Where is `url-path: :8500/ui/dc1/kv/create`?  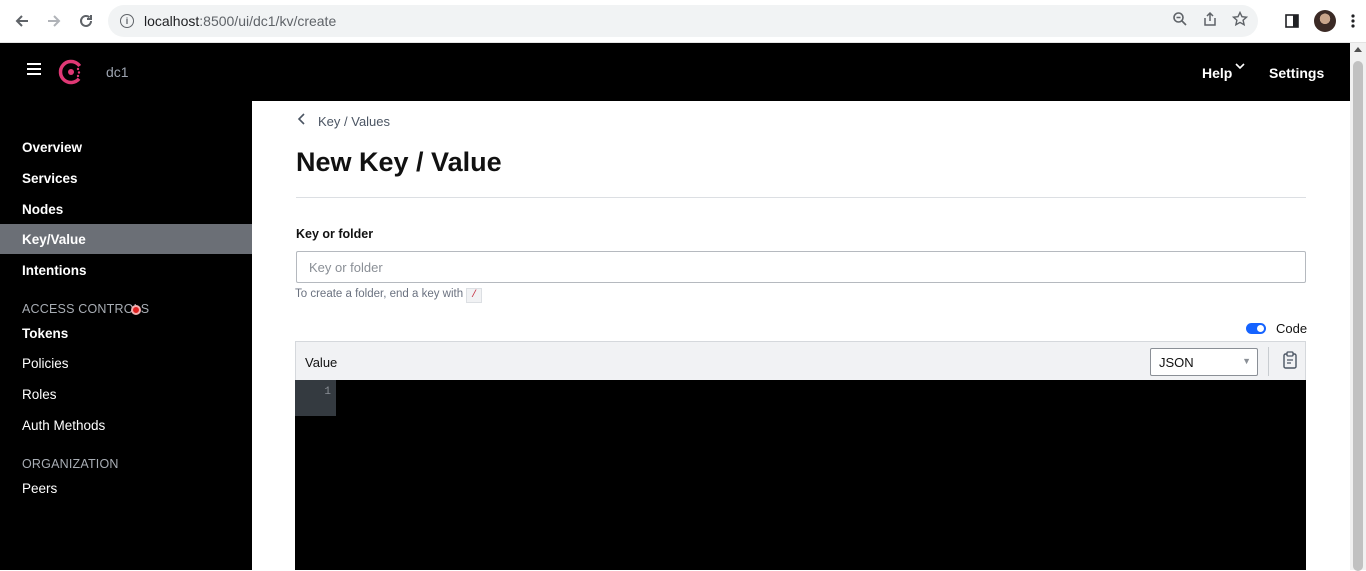 url-path: :8500/ui/dc1/kv/create is located at coordinates (268, 21).